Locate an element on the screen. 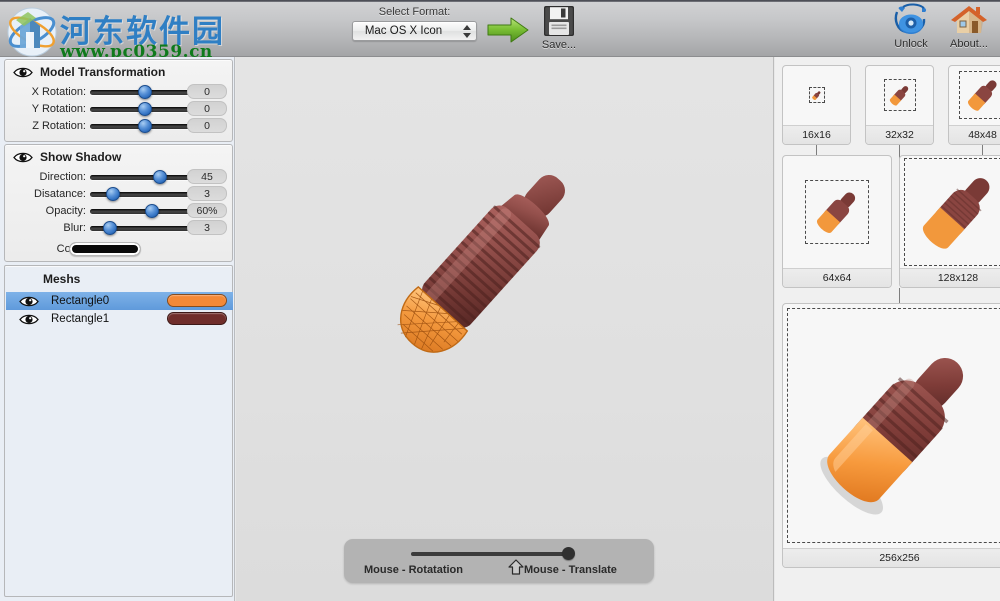 Image resolution: width=1000 pixels, height=601 pixels. mesh-name: Rectangle0 is located at coordinates (80, 301).